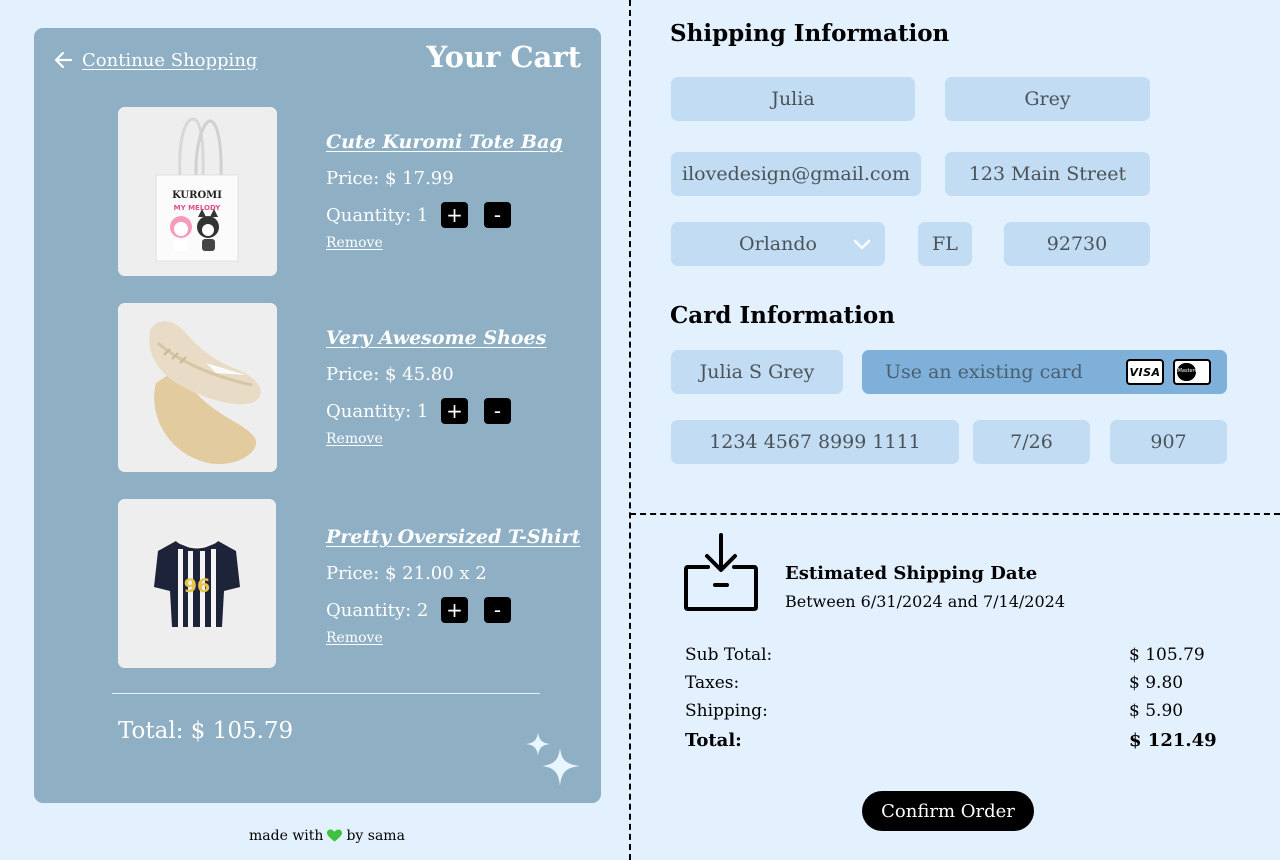 This screenshot has width=1280, height=860. Describe the element at coordinates (63, 60) in the screenshot. I see `arrow-left-icon` at that location.